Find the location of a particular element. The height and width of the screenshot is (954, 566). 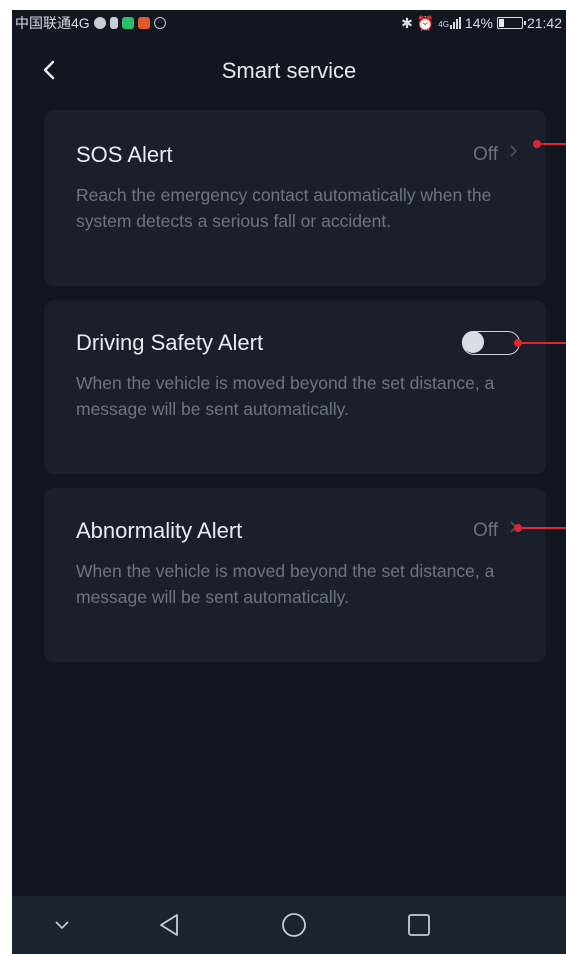

battery-icon is located at coordinates (511, 23).